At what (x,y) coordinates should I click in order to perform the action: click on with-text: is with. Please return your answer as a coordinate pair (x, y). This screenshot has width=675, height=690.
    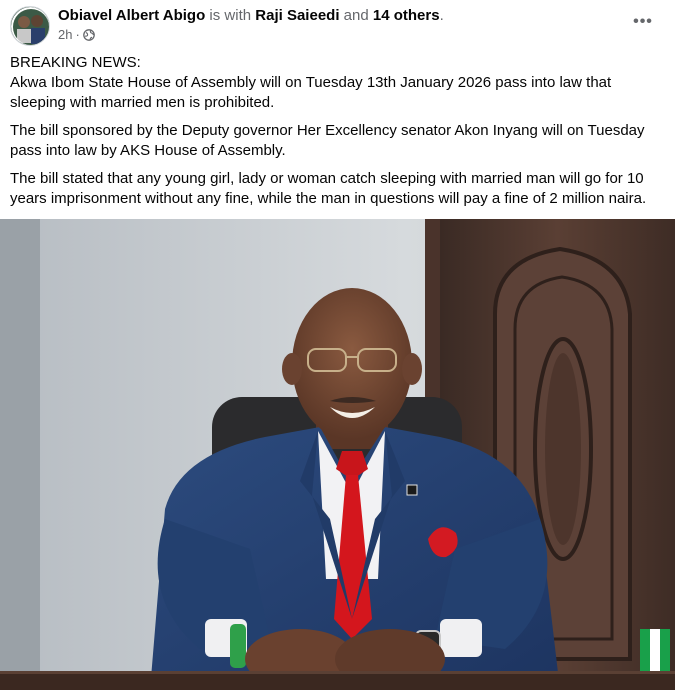
    Looking at the image, I should click on (230, 15).